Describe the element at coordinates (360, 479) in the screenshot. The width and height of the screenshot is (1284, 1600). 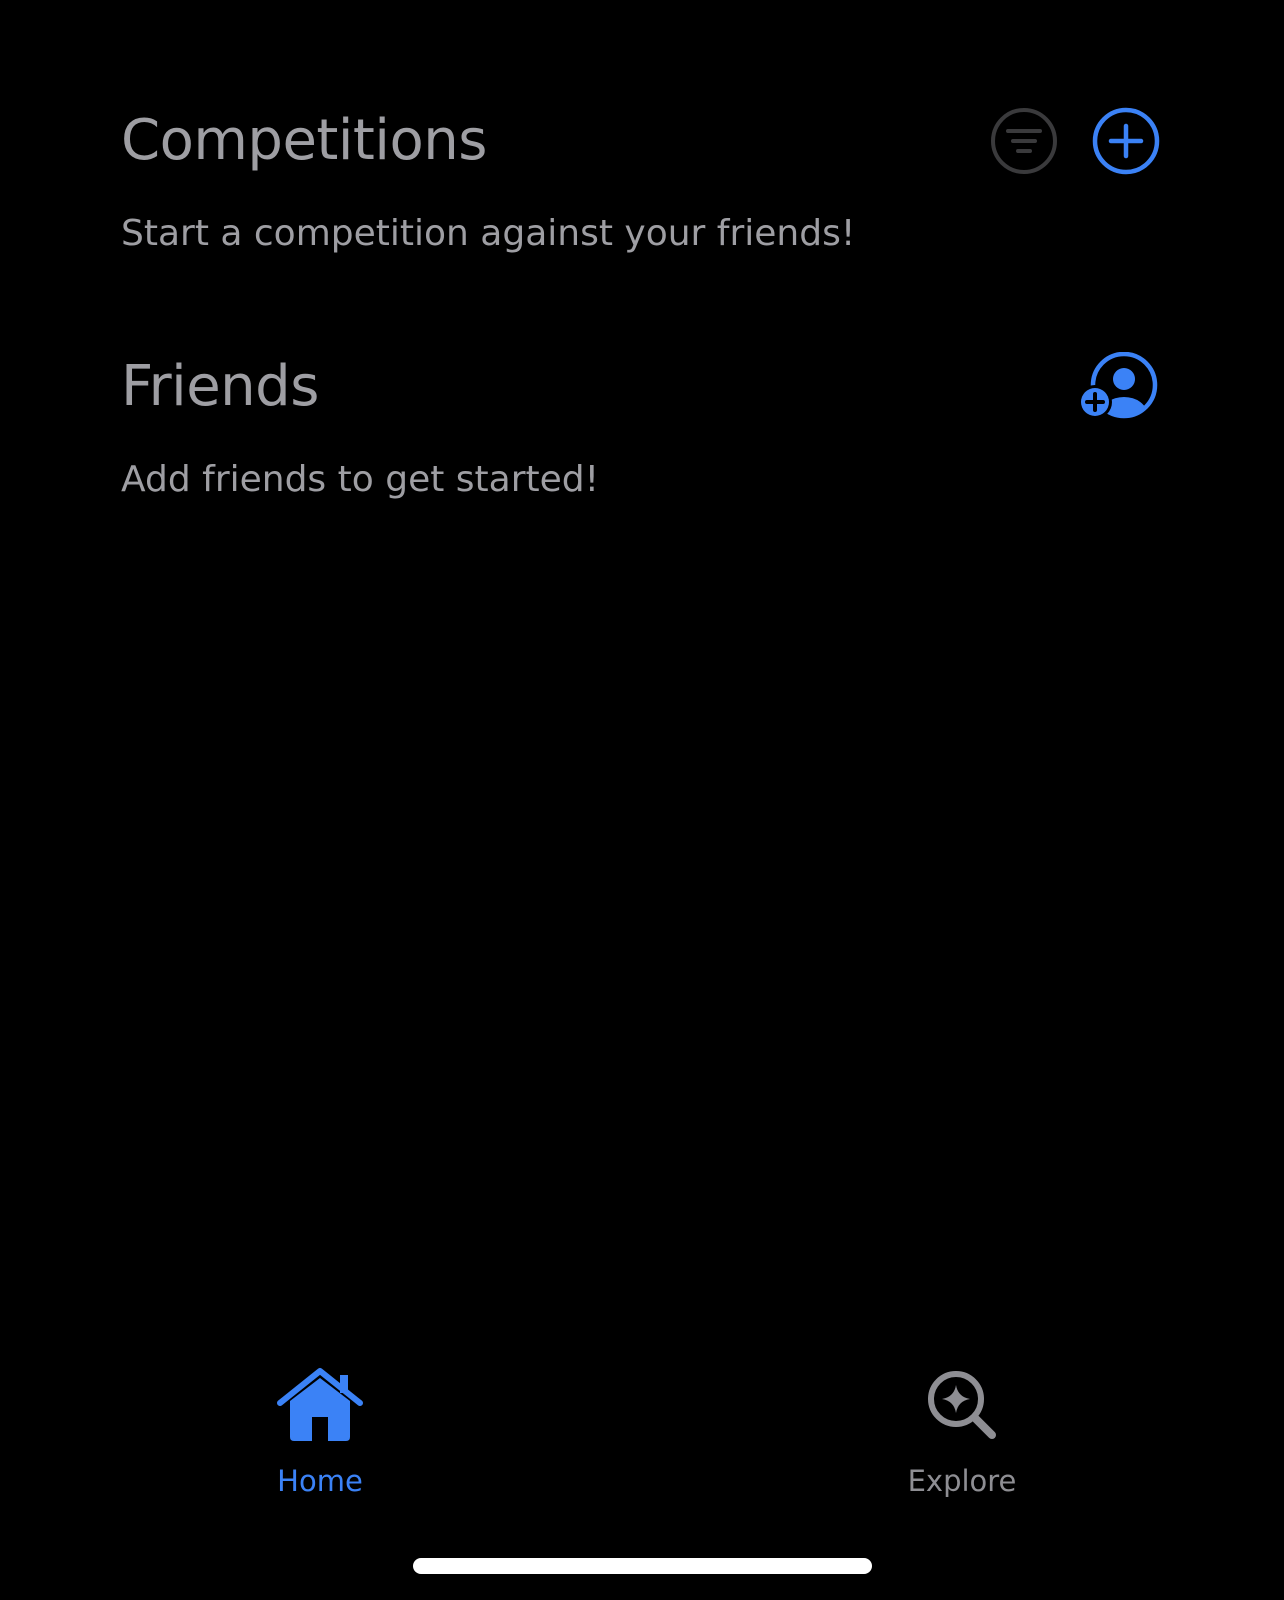
I see `friends-empty-message: Add friends to get started!` at that location.